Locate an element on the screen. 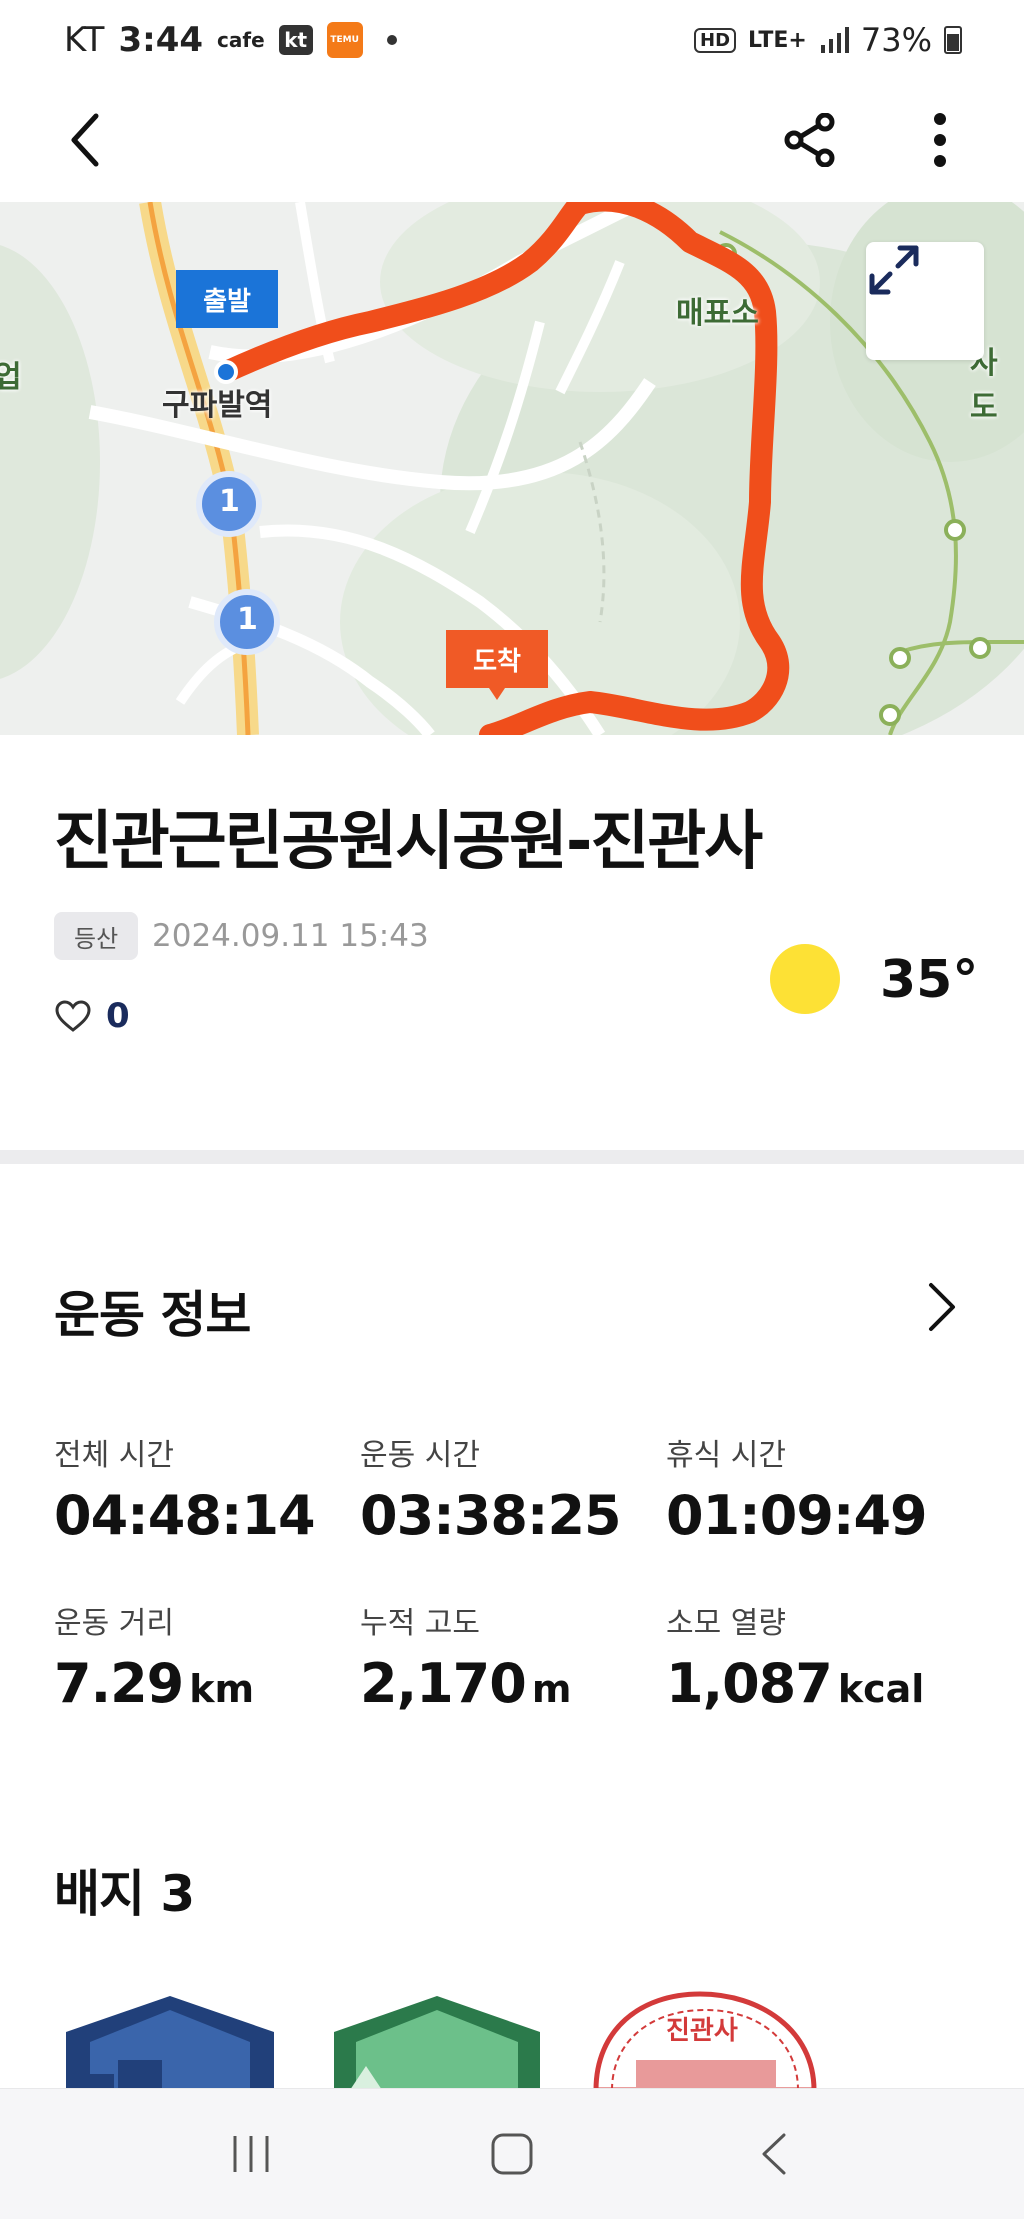 Image resolution: width=1024 pixels, height=2219 pixels. status-right: HD LTE+ 73% is located at coordinates (828, 40).